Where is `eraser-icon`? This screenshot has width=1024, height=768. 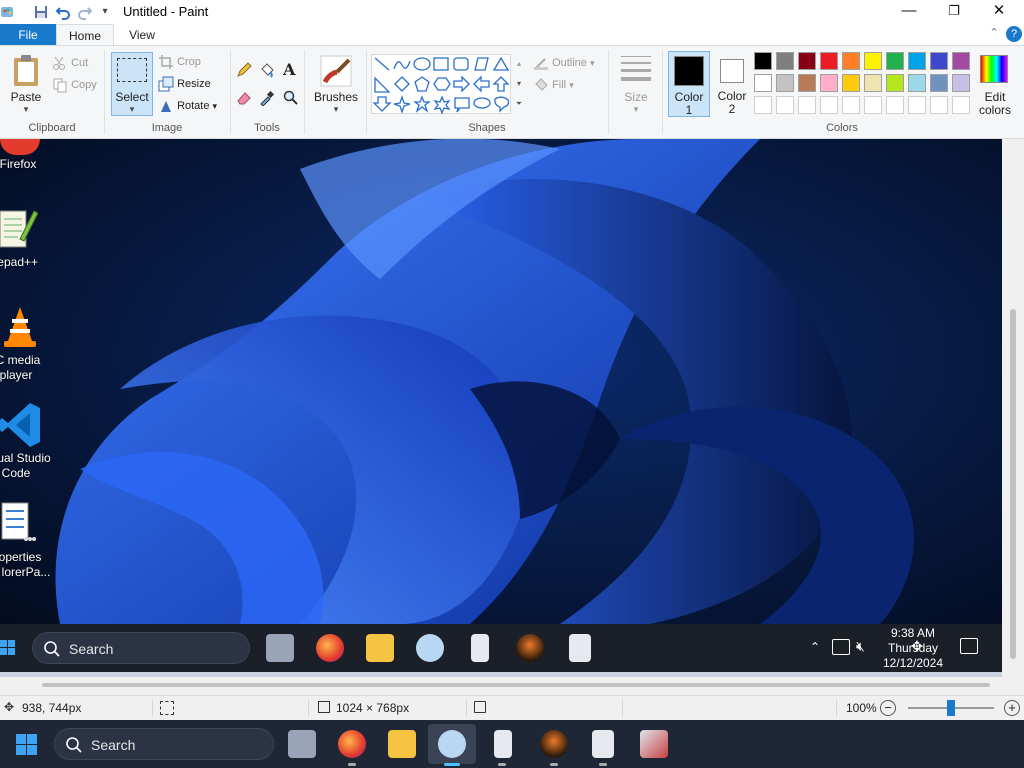
eraser-icon is located at coordinates (244, 98).